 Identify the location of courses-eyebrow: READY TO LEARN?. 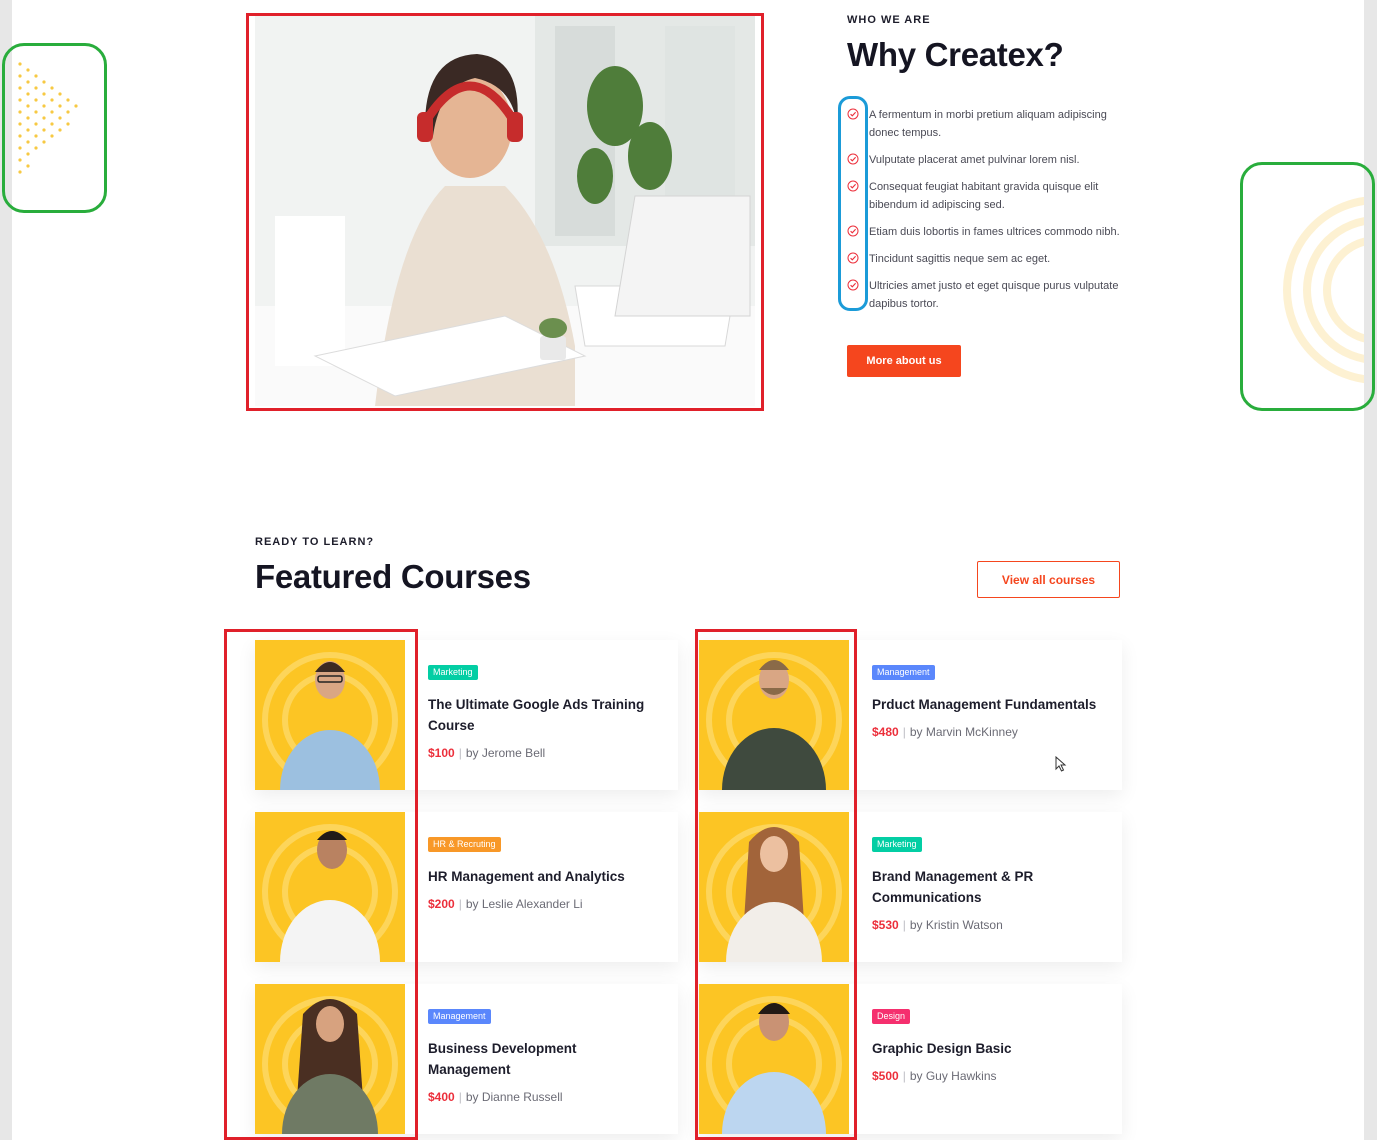
(315, 542).